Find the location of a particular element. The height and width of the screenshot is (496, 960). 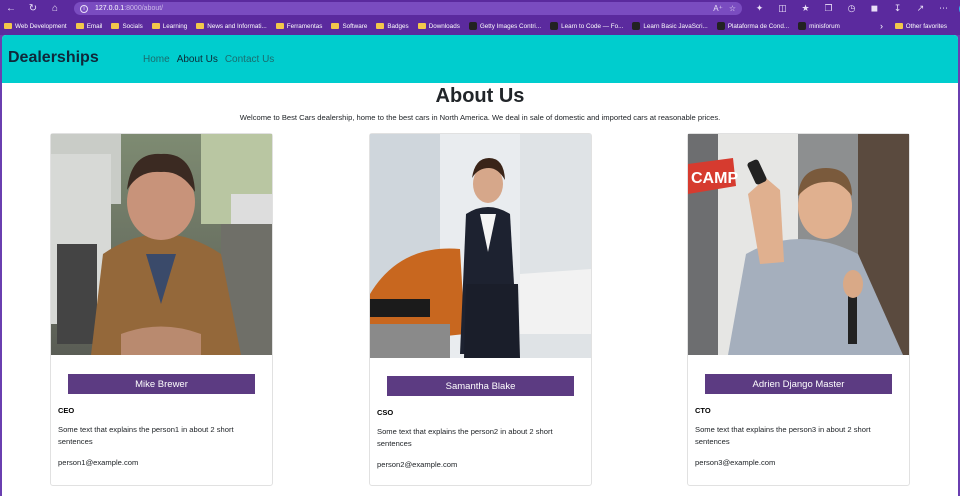

home-icon: ⌂ is located at coordinates (55, 8).